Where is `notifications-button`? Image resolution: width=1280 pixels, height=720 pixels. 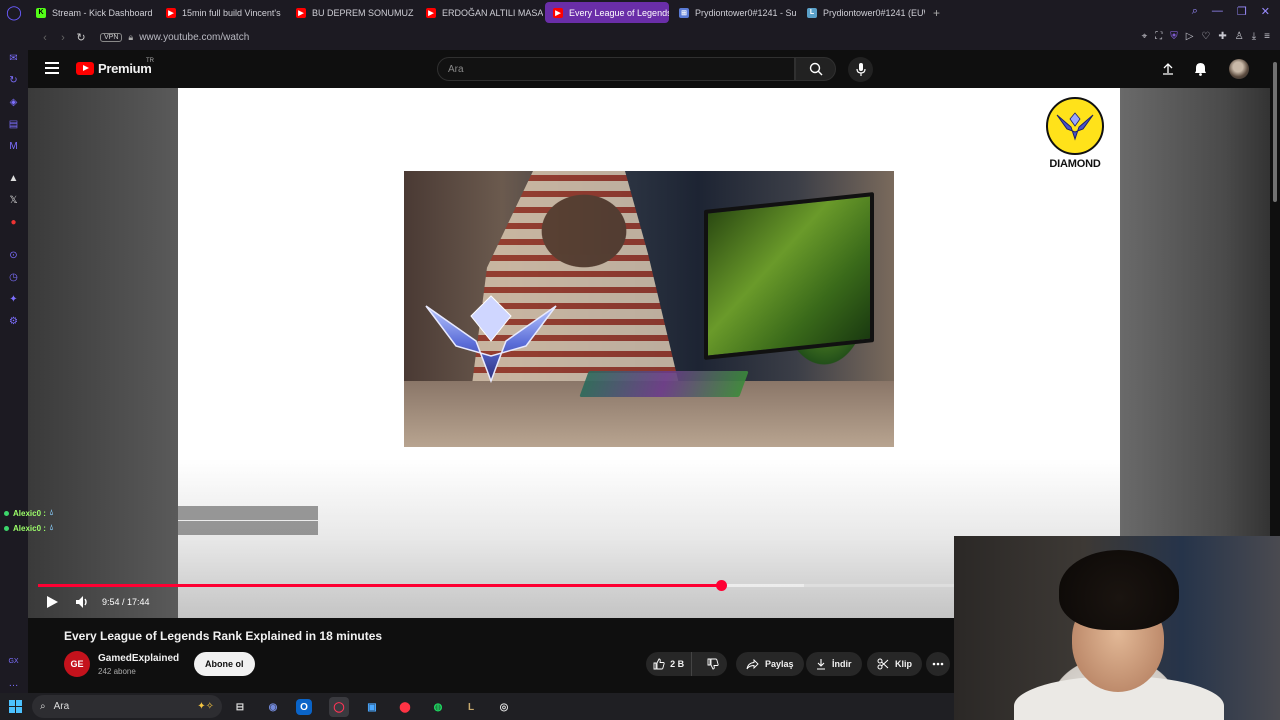
notifications-button is located at coordinates (1200, 69).